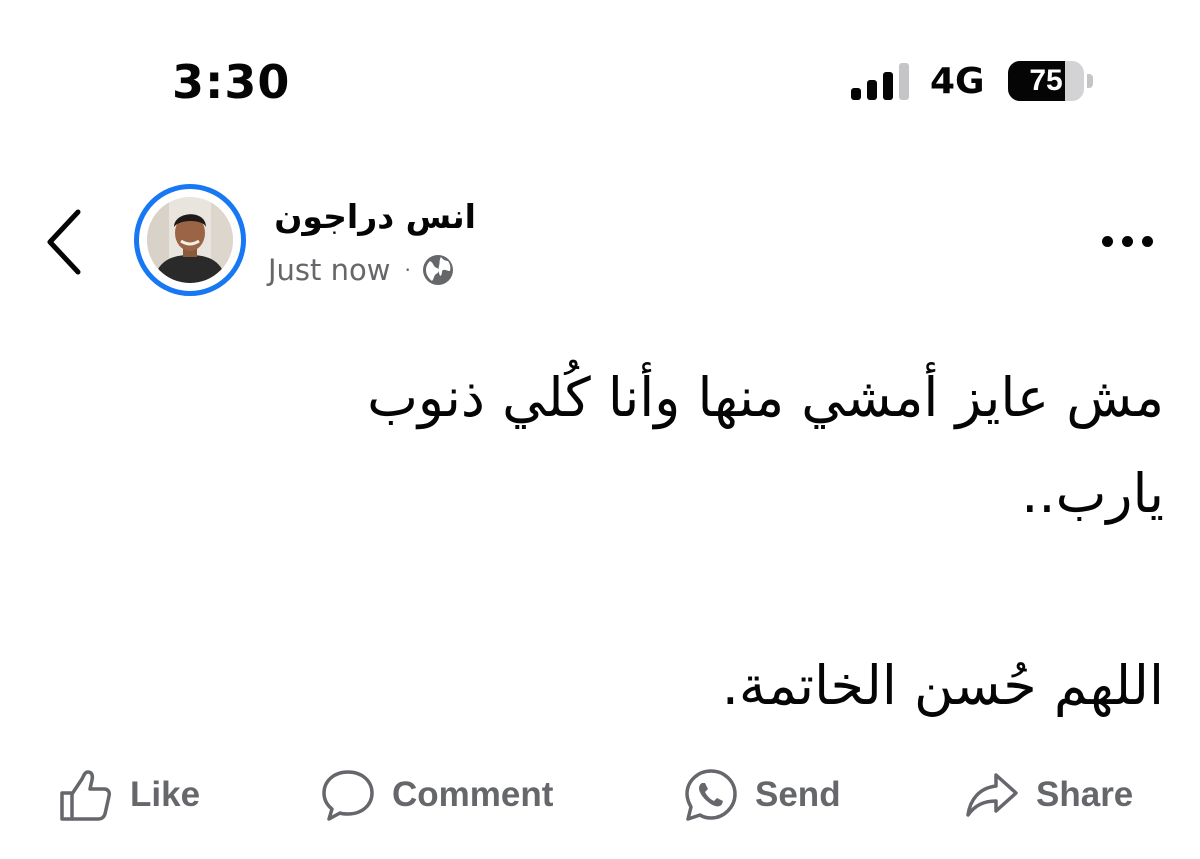 The height and width of the screenshot is (859, 1200). Describe the element at coordinates (882, 81) in the screenshot. I see `signal-strength-icon` at that location.